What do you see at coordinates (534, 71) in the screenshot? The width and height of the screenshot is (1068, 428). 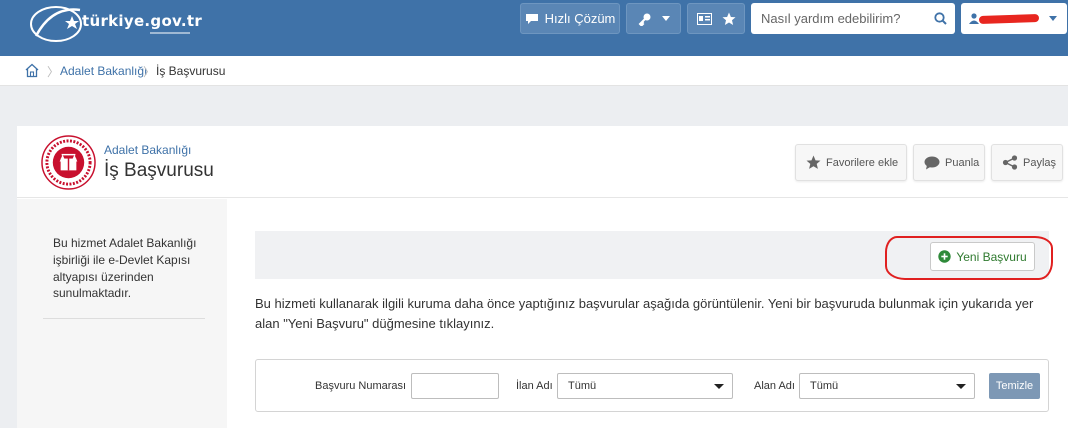 I see `breadcrumb: 〉 Adalet Bakanlığı 〉 İş Başvurusu` at bounding box center [534, 71].